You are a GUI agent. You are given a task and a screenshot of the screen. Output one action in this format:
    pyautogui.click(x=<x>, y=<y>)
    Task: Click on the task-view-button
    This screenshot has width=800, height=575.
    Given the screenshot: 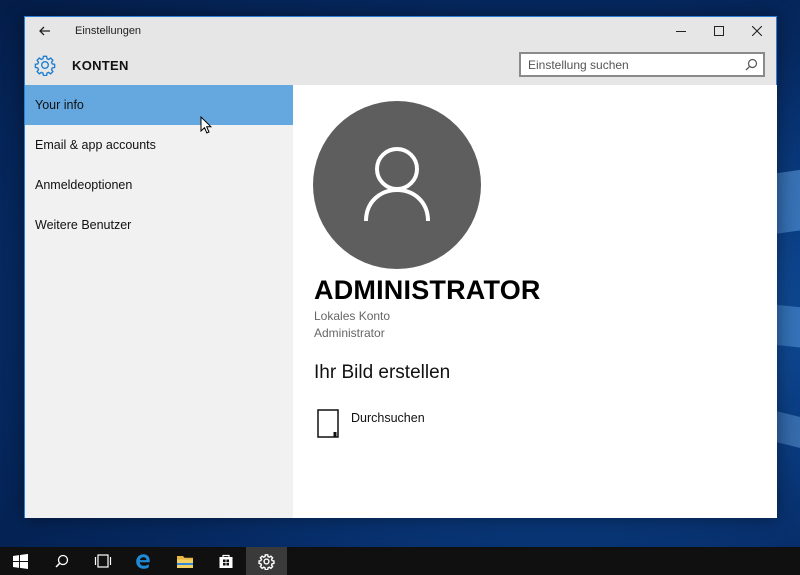 What is the action you would take?
    pyautogui.click(x=102, y=561)
    